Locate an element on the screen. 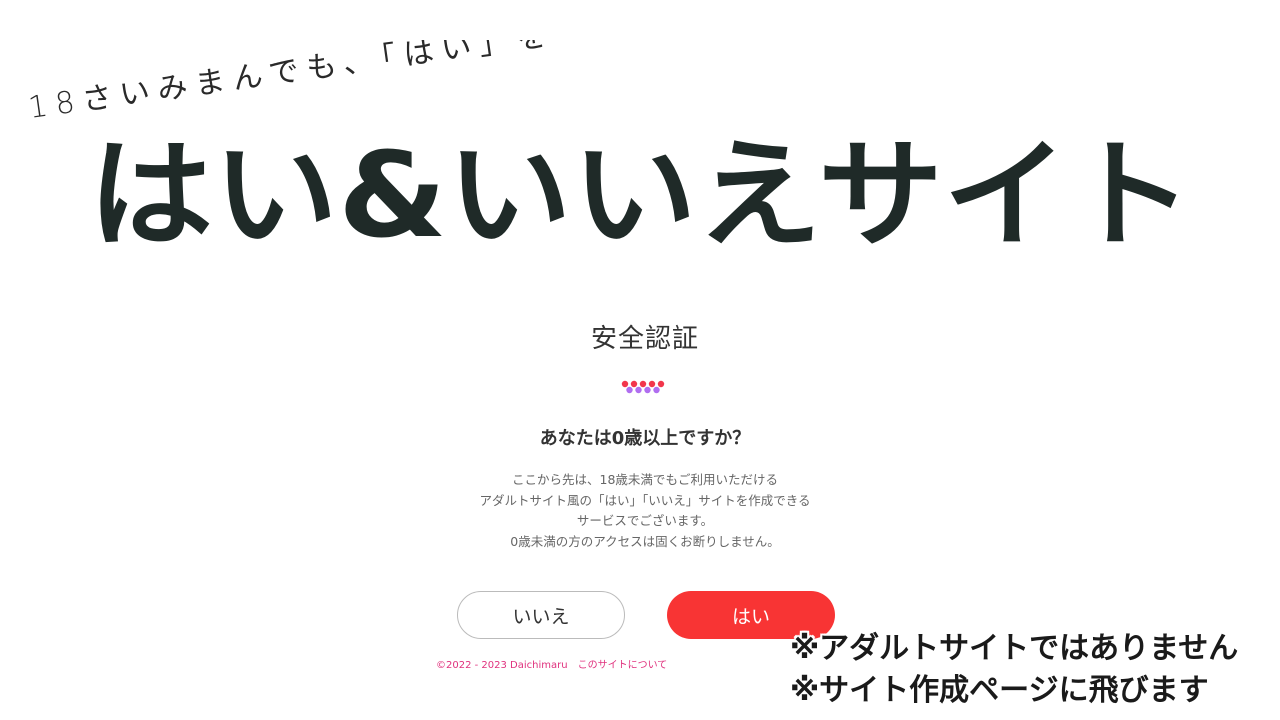  no-button: いいえ is located at coordinates (541, 615).